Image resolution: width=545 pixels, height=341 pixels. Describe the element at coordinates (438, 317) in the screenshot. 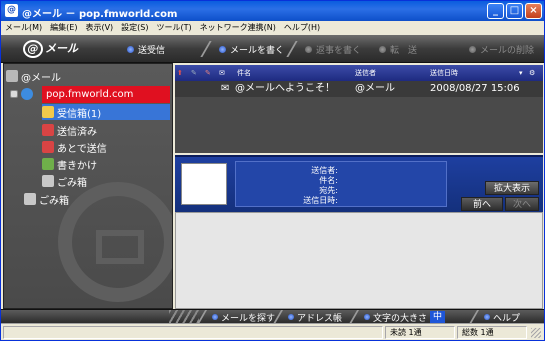

I see `font-size-value: 中` at that location.